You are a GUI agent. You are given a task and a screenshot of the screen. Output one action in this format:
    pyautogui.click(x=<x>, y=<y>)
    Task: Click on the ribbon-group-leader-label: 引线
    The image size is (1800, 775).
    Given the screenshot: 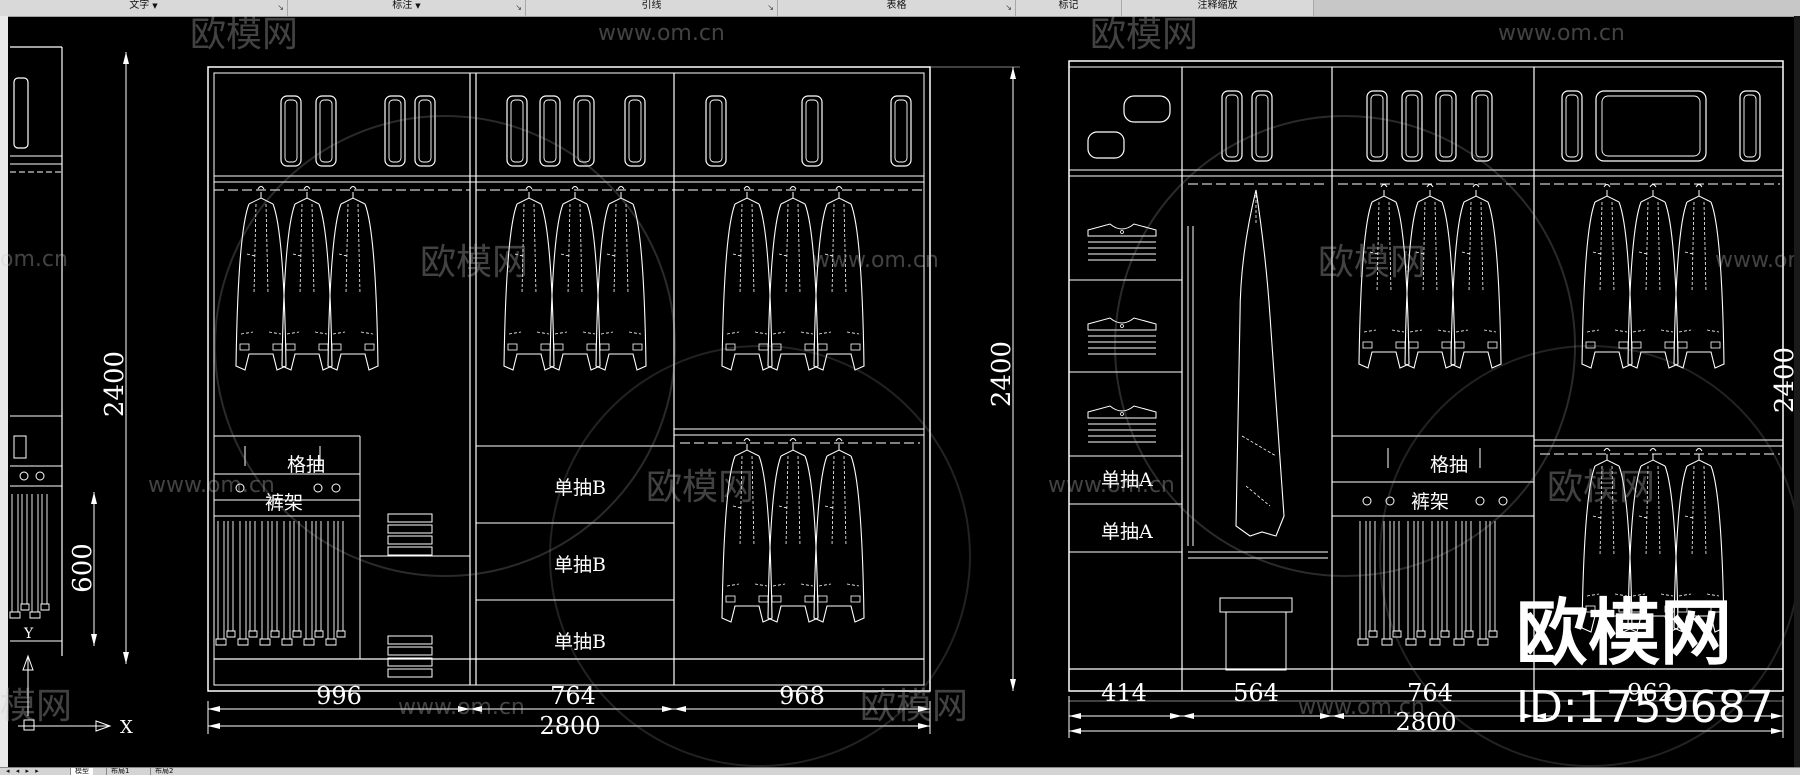 What is the action you would take?
    pyautogui.click(x=651, y=5)
    